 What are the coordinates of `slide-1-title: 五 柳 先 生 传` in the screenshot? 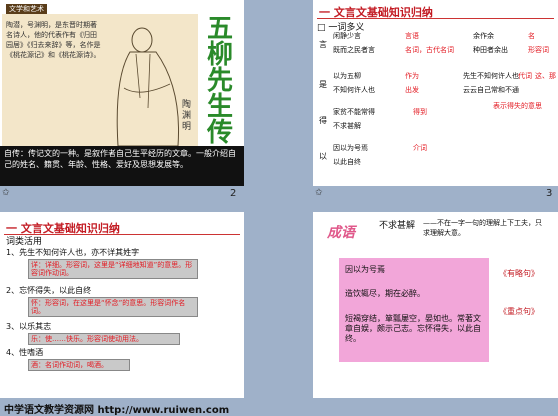 It's located at (219, 81).